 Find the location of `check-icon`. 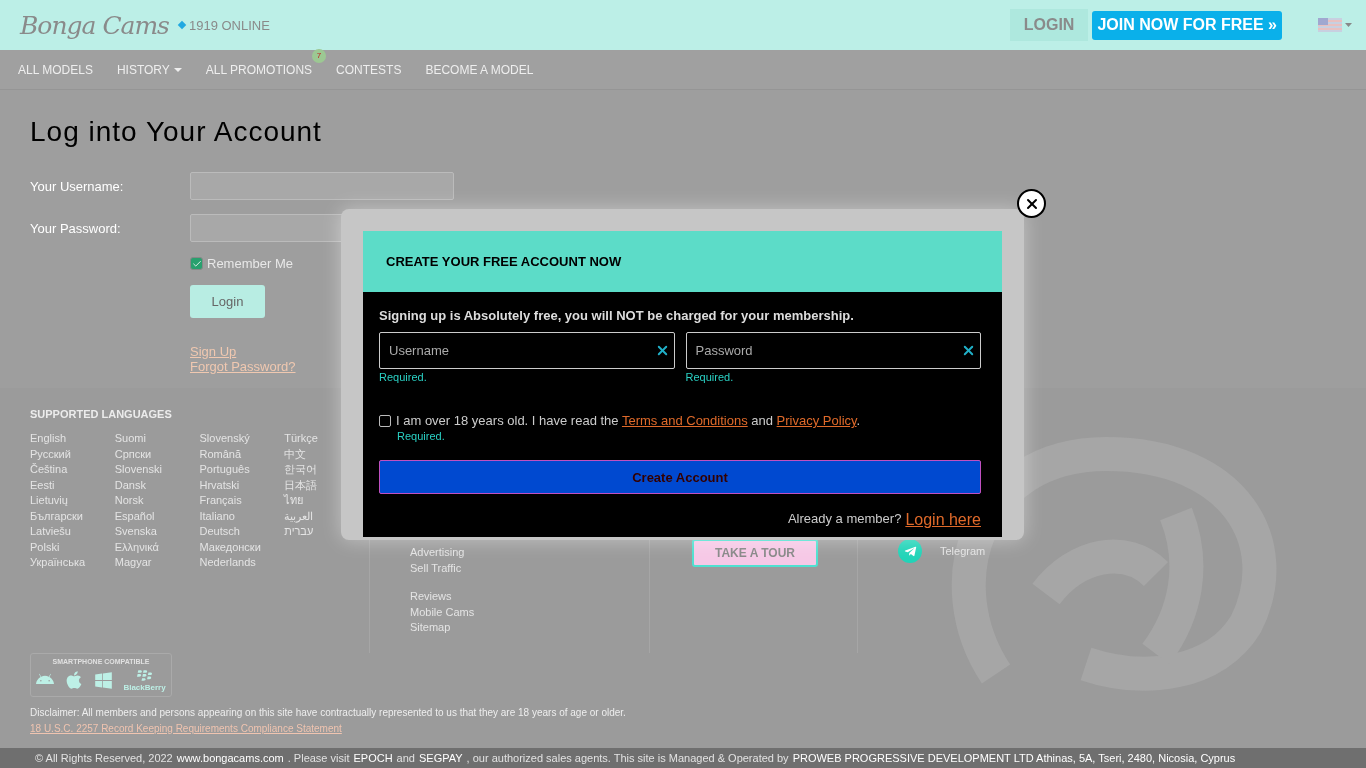

check-icon is located at coordinates (196, 263).